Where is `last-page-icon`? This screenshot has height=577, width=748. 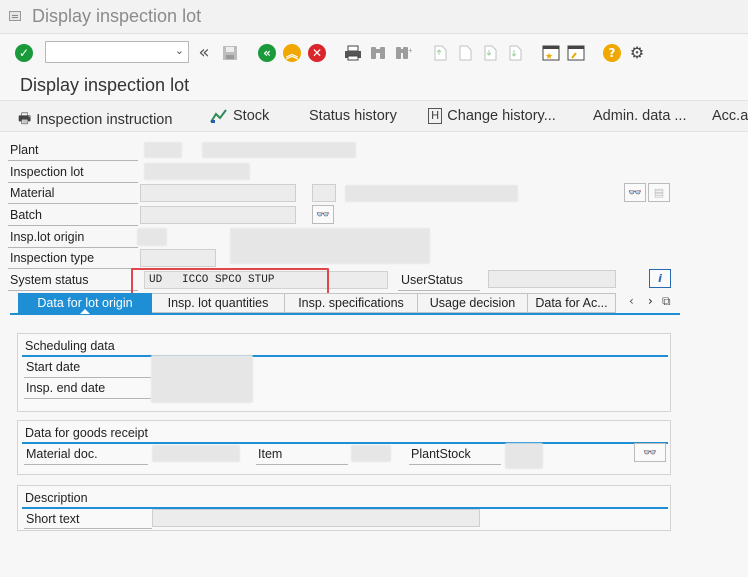 last-page-icon is located at coordinates (515, 53).